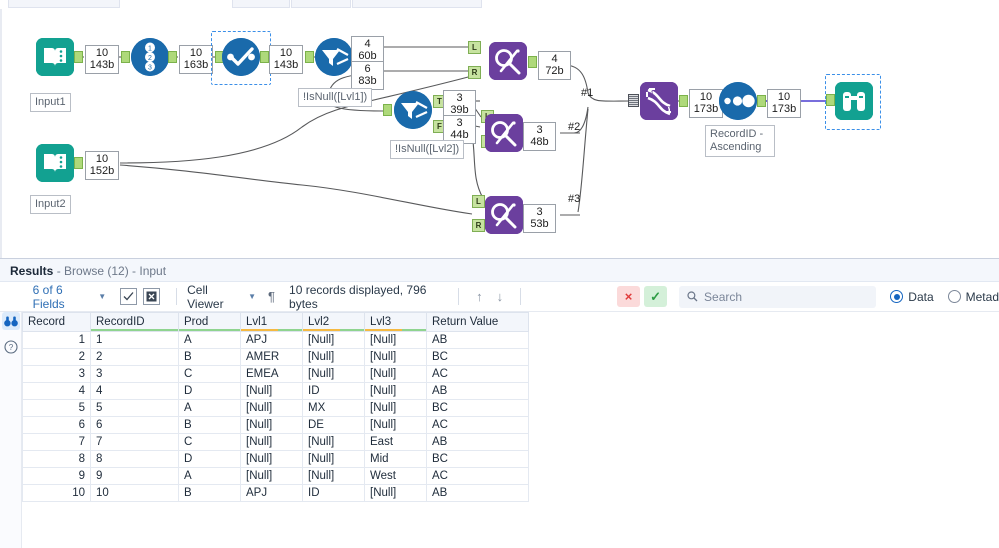 Image resolution: width=999 pixels, height=548 pixels. What do you see at coordinates (56, 340) in the screenshot?
I see `cell-record: 1` at bounding box center [56, 340].